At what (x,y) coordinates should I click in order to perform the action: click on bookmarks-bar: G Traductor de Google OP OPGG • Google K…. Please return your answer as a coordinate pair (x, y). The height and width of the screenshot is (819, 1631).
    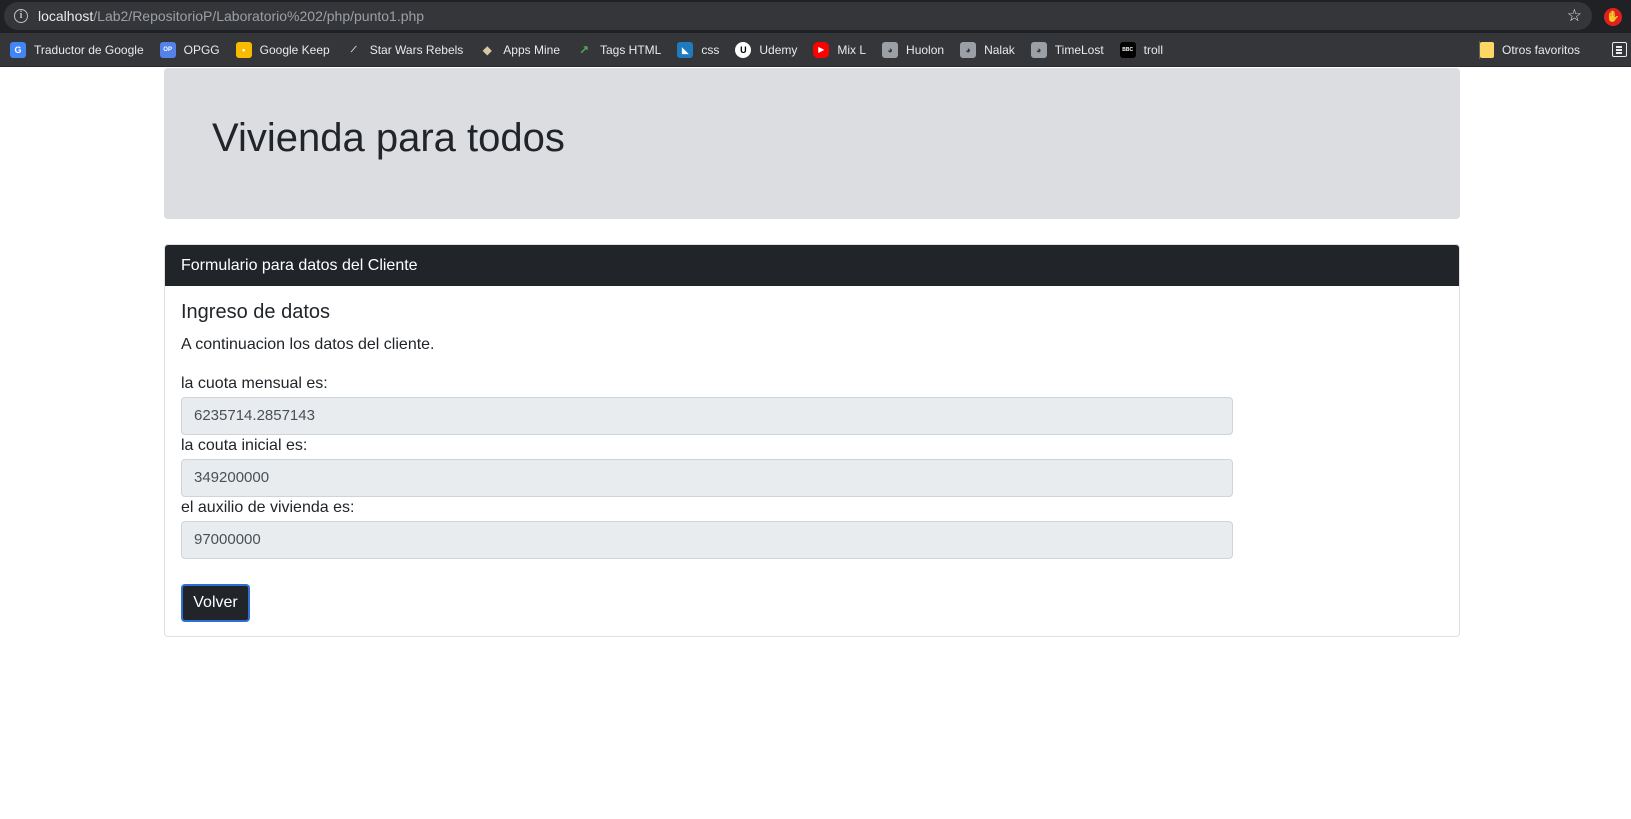
    Looking at the image, I should click on (815, 50).